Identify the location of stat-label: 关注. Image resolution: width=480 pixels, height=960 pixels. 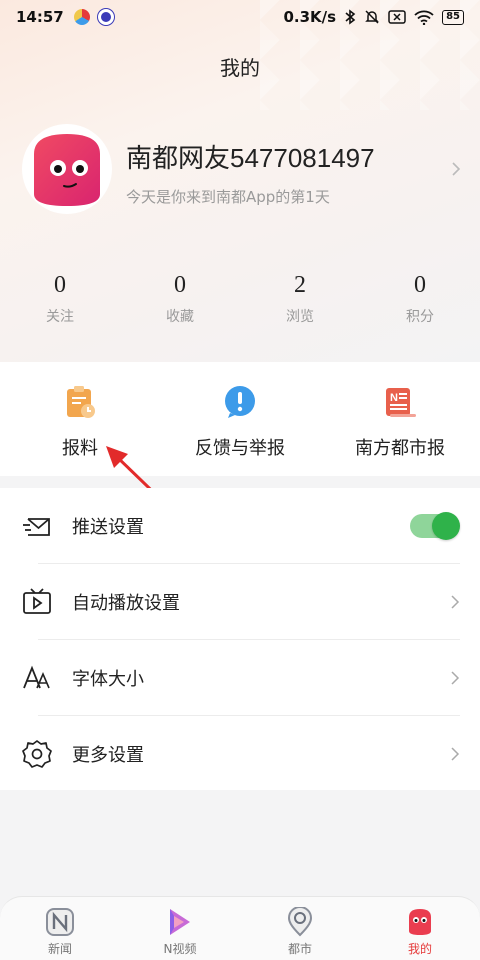
(60, 317).